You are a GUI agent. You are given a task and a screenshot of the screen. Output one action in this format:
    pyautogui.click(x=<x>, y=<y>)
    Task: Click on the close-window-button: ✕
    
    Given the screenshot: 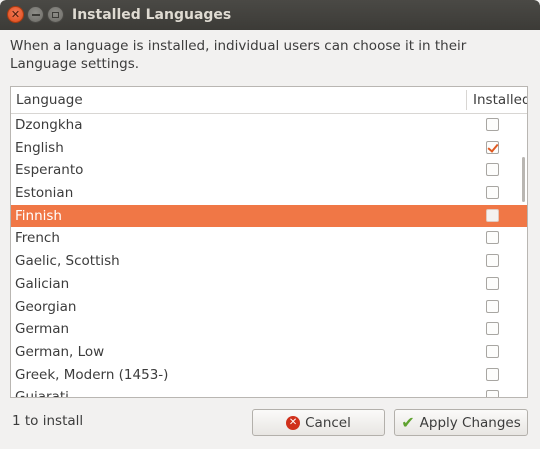 What is the action you would take?
    pyautogui.click(x=15, y=14)
    